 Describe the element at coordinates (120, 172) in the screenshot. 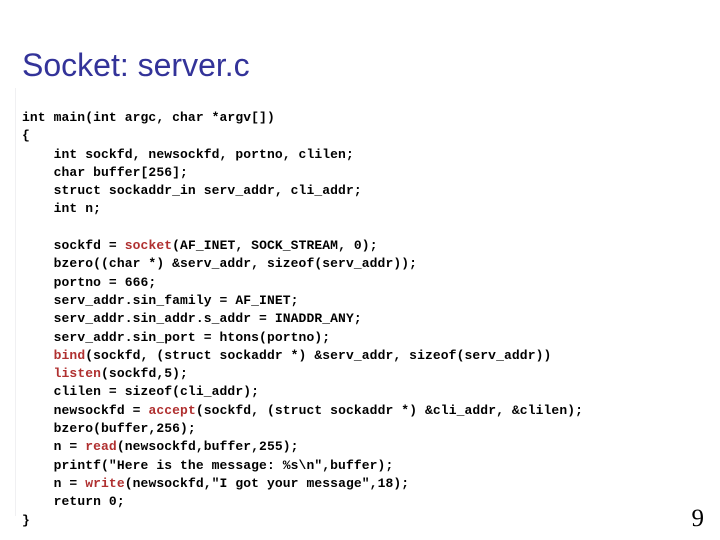

I see `code-line: char buffer[256];` at that location.